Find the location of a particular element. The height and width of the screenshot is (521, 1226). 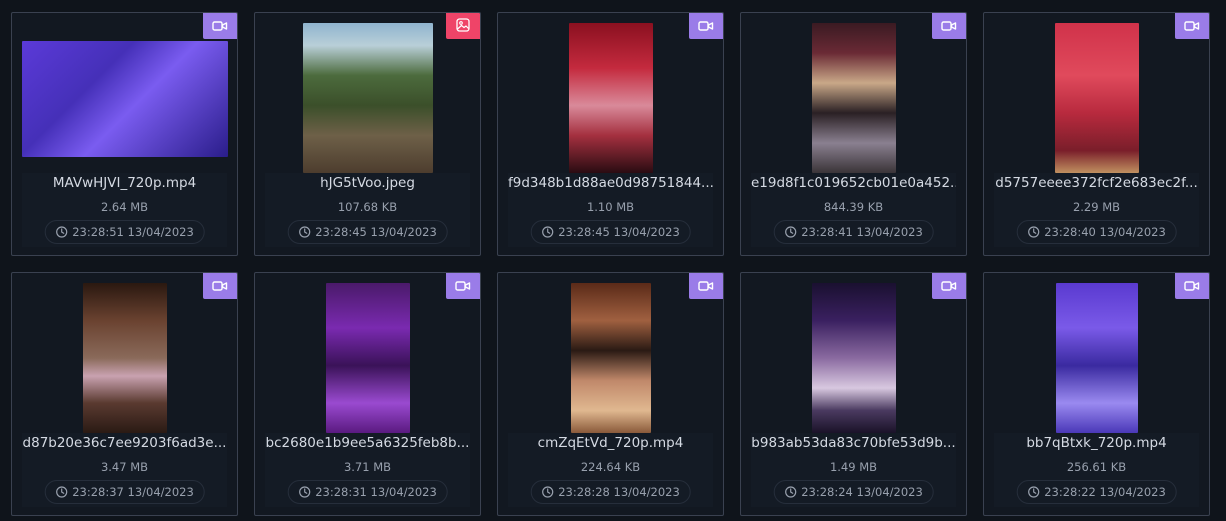

timestamp: 23:28:41 13/04/2023 is located at coordinates (853, 232).